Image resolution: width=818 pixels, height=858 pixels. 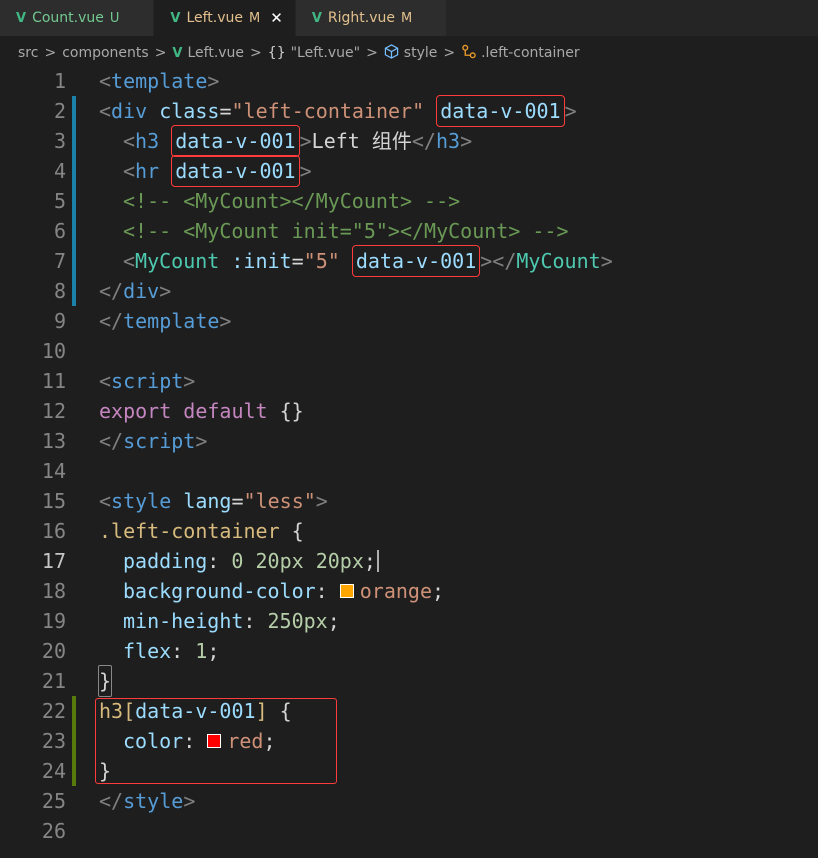 I want to click on code-line: 12 export default {}, so click(x=409, y=411).